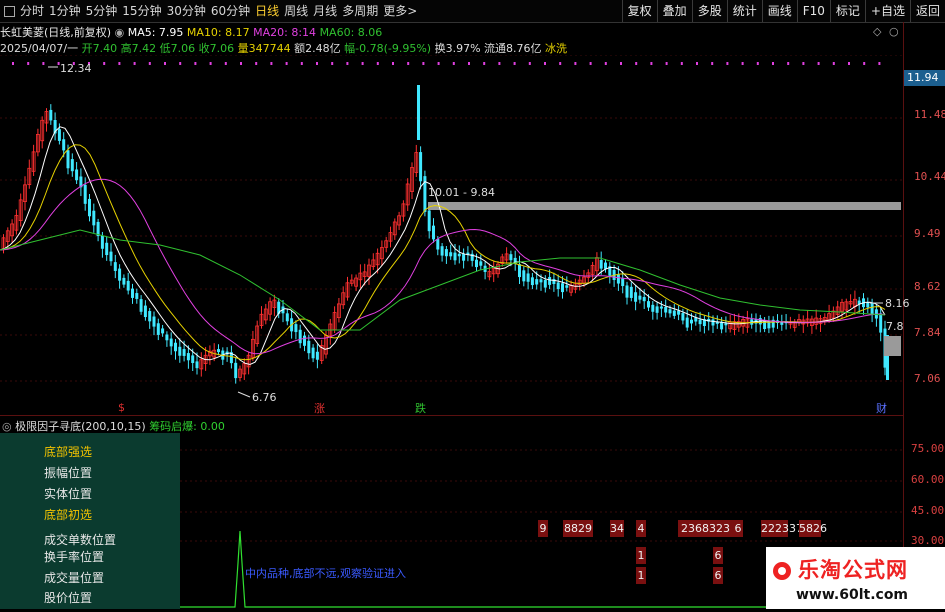  What do you see at coordinates (927, 11) in the screenshot?
I see `toolbar-button-8: 返回` at bounding box center [927, 11].